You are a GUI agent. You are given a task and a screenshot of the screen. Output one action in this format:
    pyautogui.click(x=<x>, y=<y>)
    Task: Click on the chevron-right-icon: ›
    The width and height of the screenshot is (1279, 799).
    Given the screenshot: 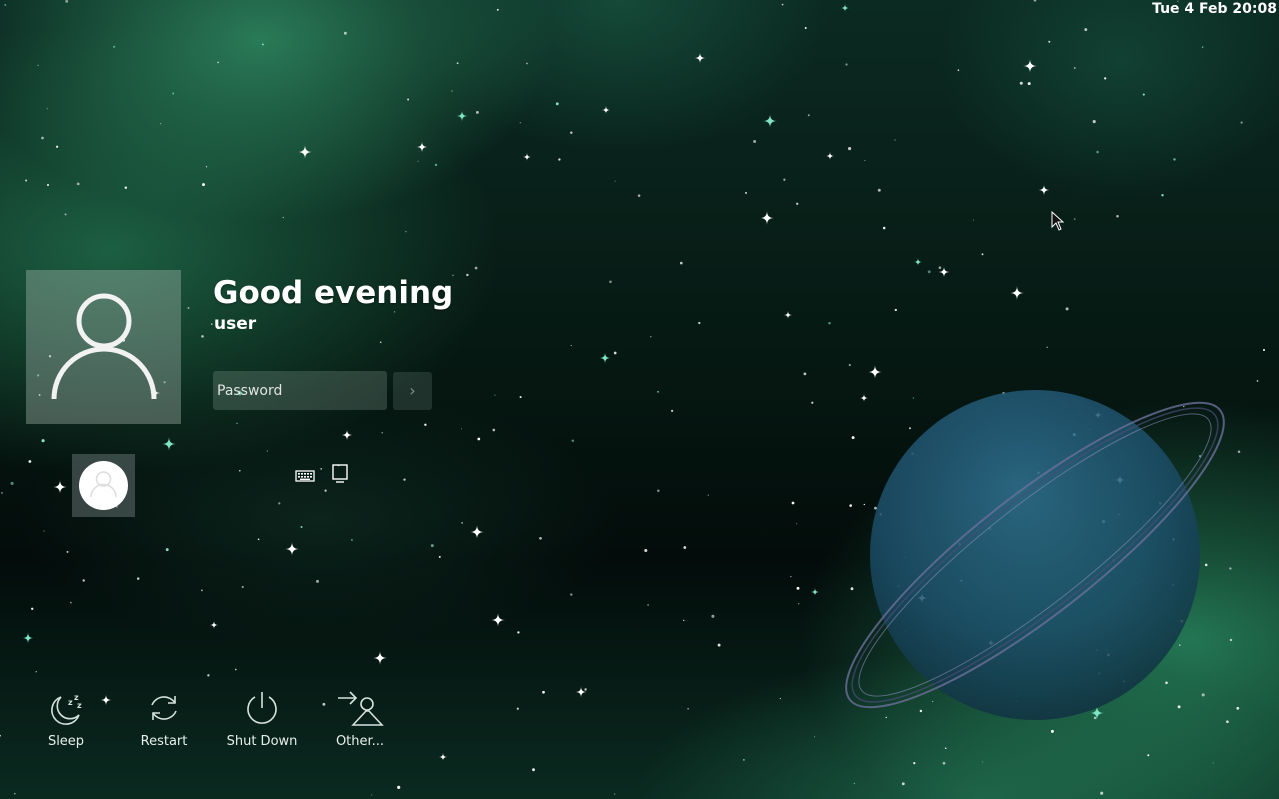 What is the action you would take?
    pyautogui.click(x=412, y=390)
    